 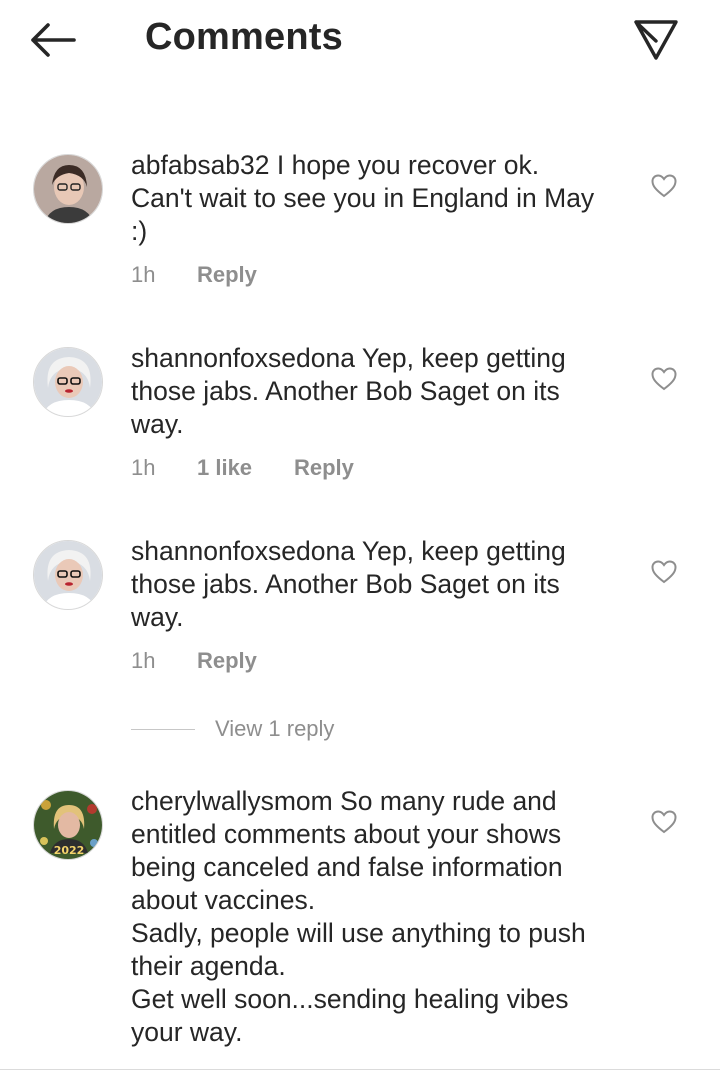 I want to click on comment-meta: 1h 1 like Reply, so click(x=242, y=468).